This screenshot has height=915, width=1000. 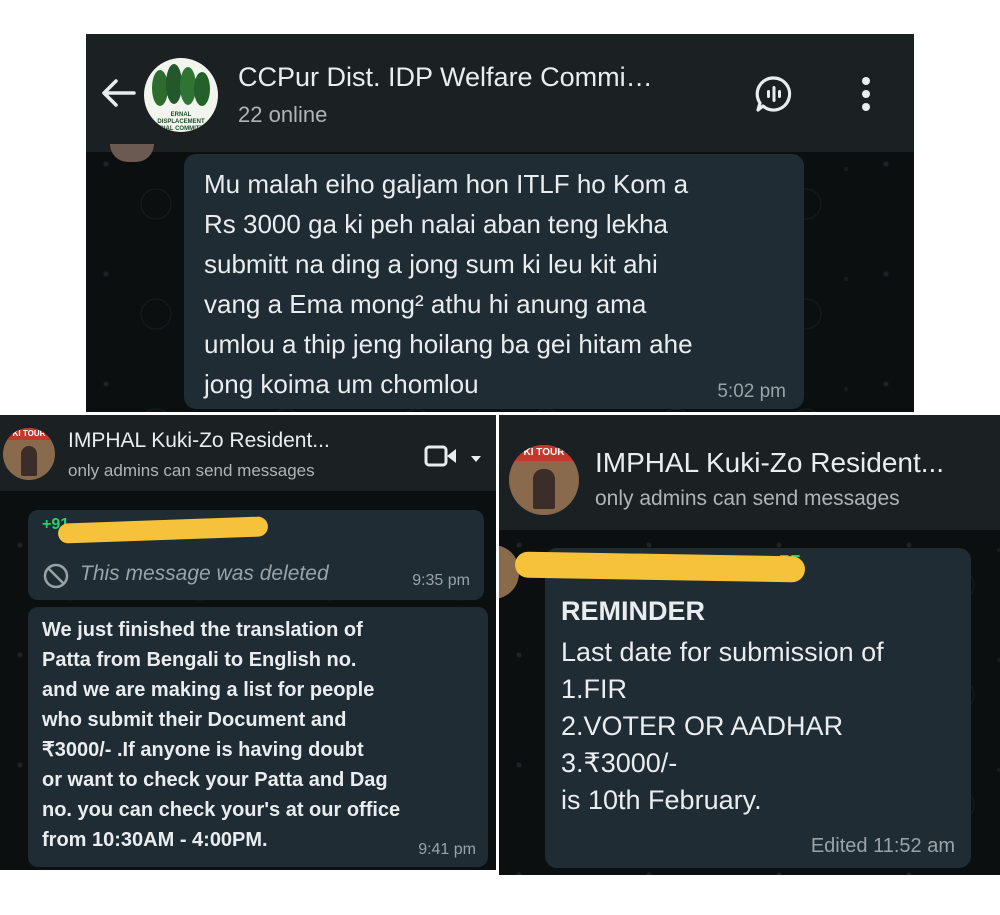 What do you see at coordinates (882, 846) in the screenshot?
I see `message-time: Edited 11:52 am` at bounding box center [882, 846].